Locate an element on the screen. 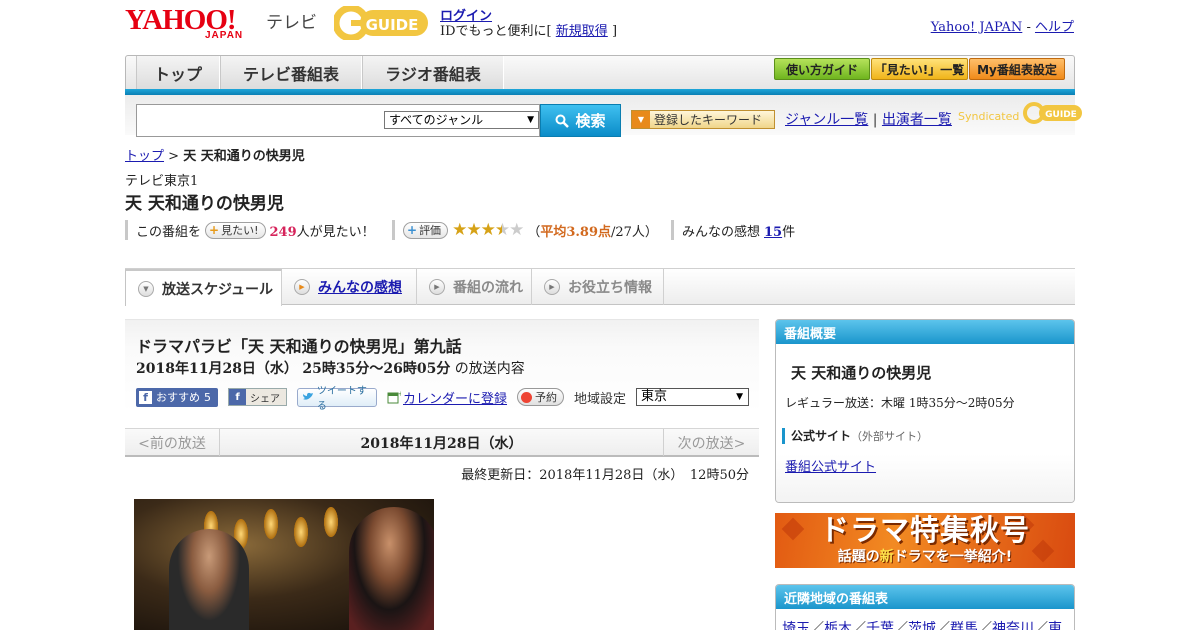 Image resolution: width=1200 pixels, height=630 pixels. next-broadcast-button: 次の放送> is located at coordinates (711, 442).